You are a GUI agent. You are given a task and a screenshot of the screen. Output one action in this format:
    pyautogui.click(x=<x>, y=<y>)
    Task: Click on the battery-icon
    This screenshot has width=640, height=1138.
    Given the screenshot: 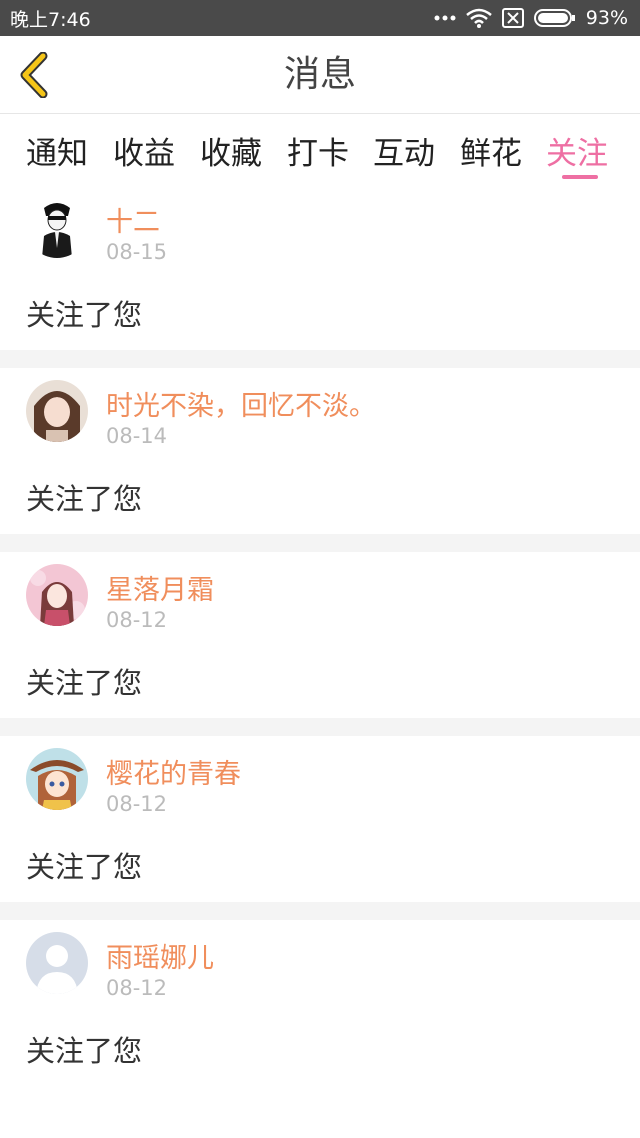 What is the action you would take?
    pyautogui.click(x=554, y=18)
    